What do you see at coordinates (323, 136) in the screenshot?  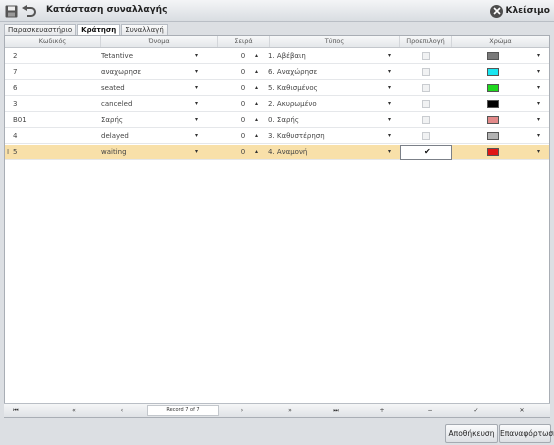 I see `type-cell: 3. Καθυστέρηση` at bounding box center [323, 136].